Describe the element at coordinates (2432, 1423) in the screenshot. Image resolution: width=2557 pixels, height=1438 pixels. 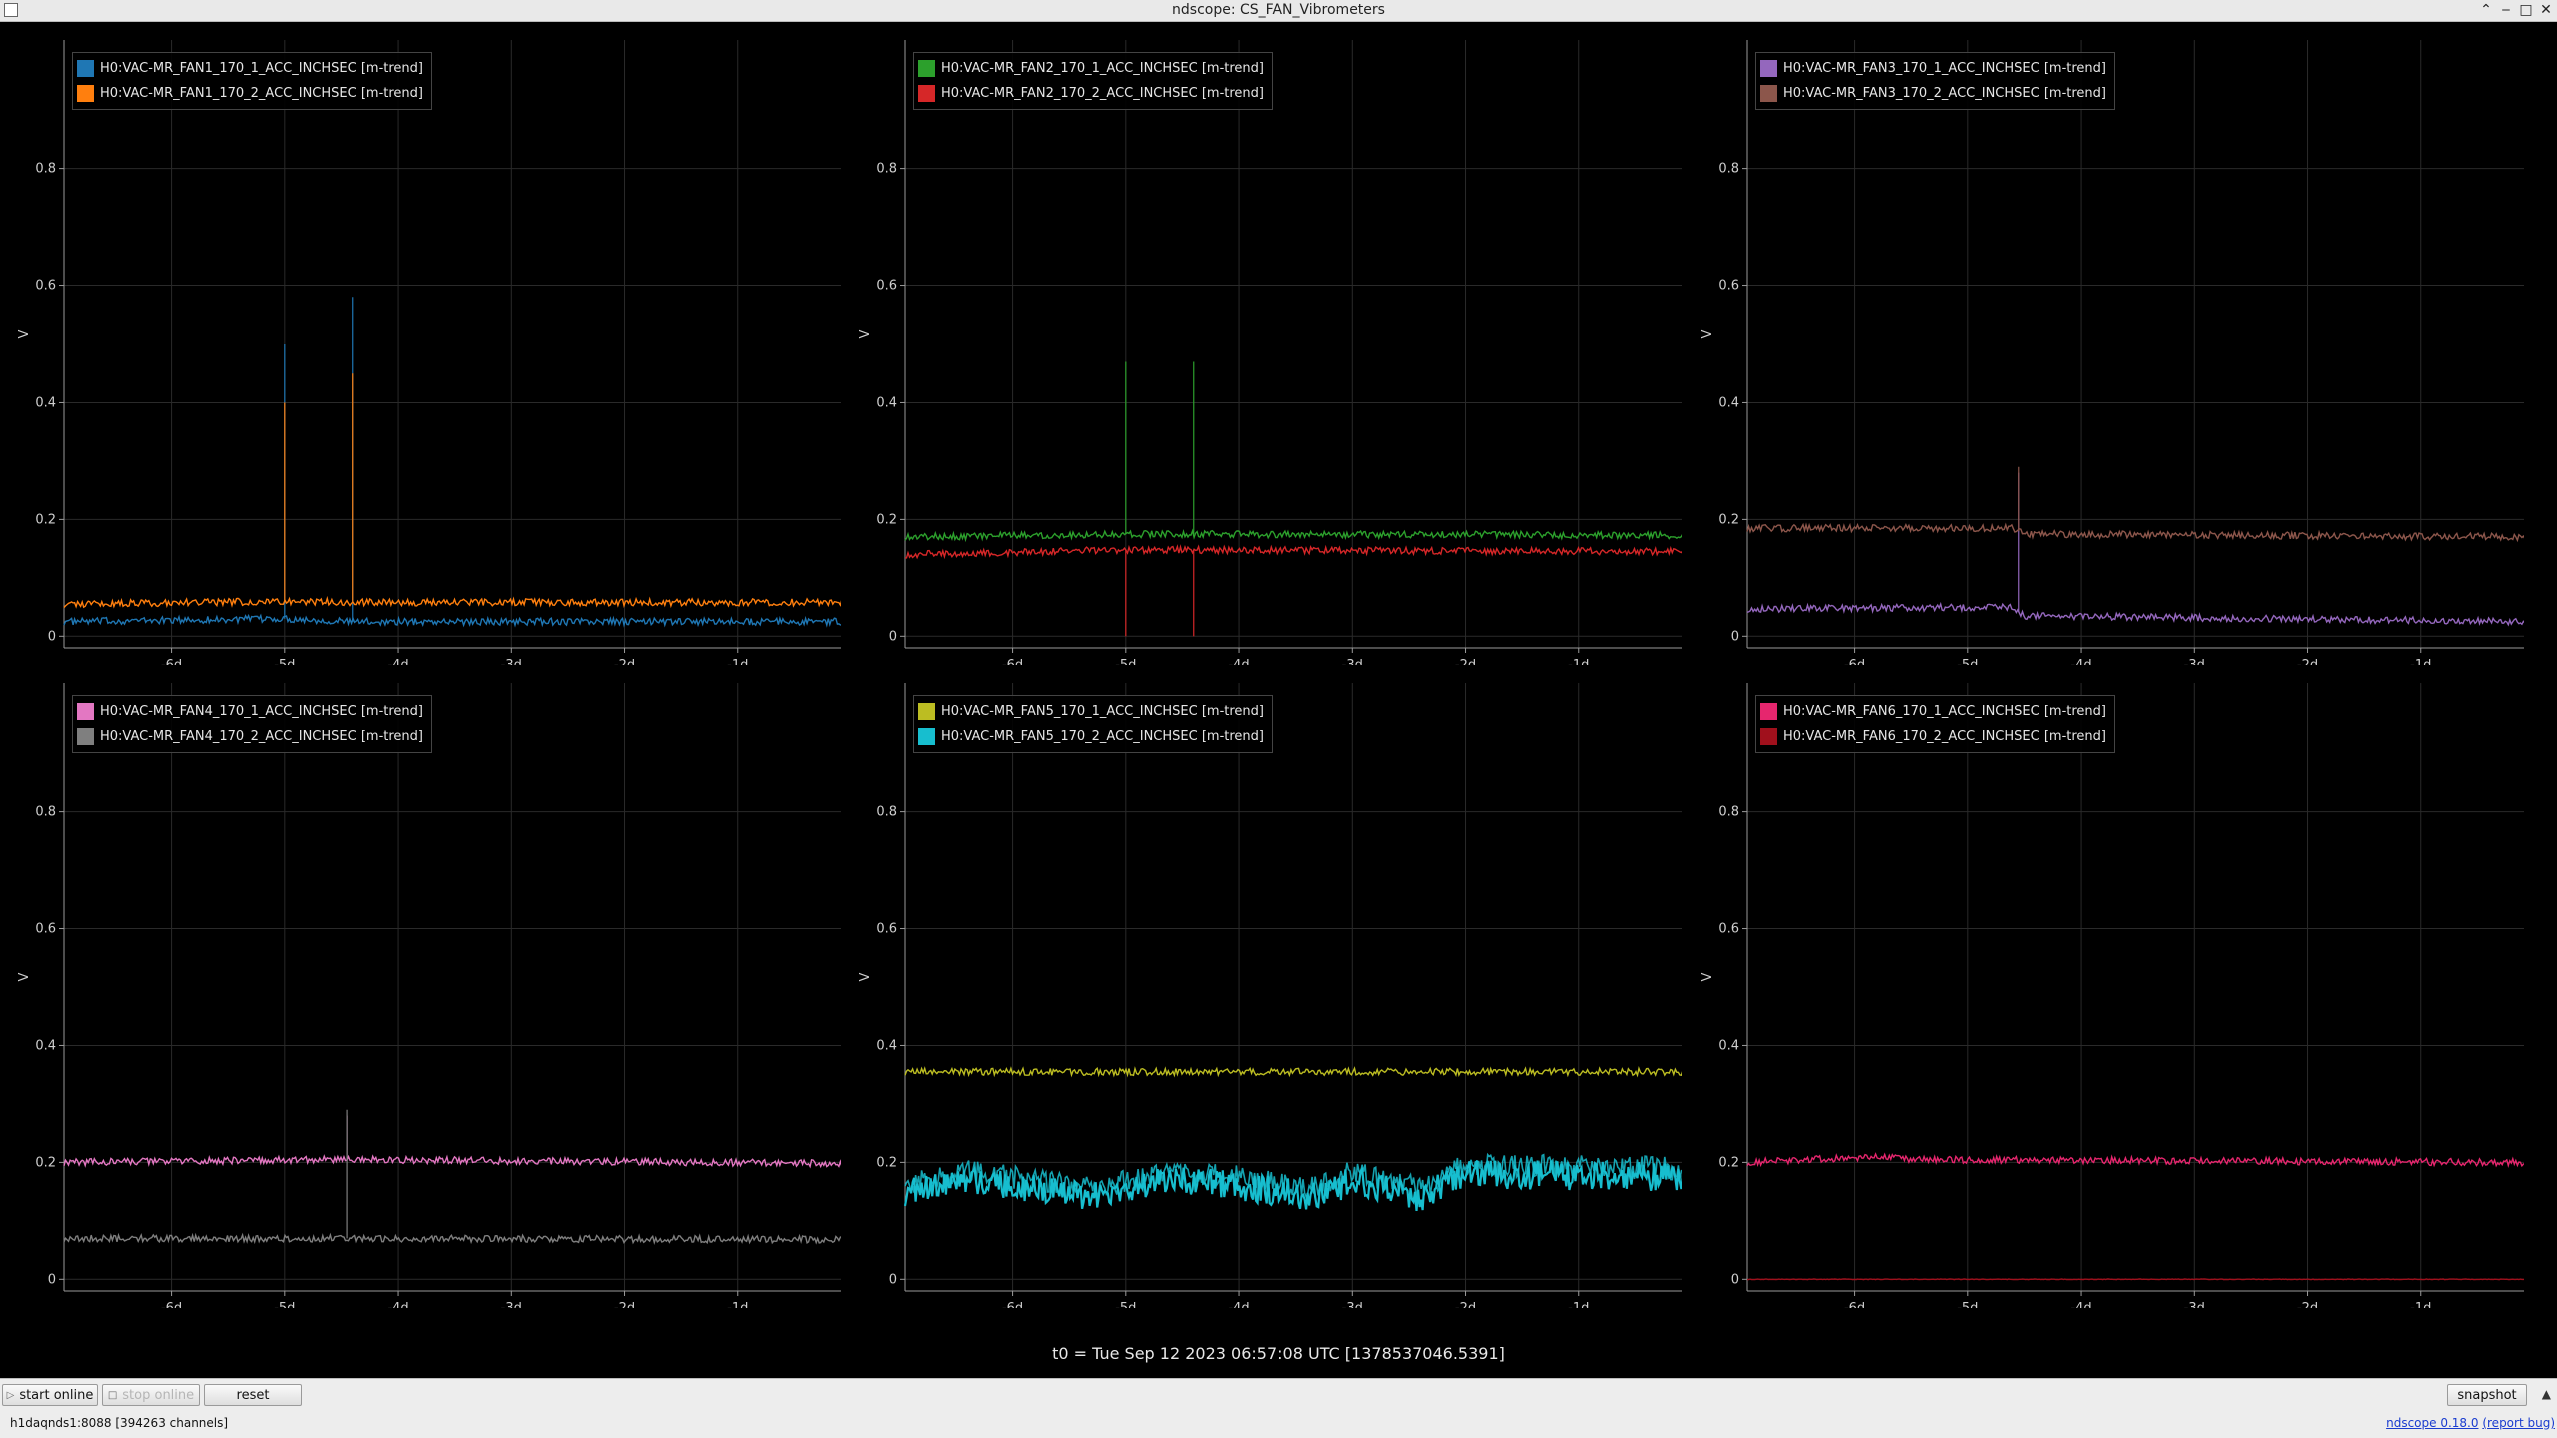
I see `version-link: ndscope 0.18.0` at that location.